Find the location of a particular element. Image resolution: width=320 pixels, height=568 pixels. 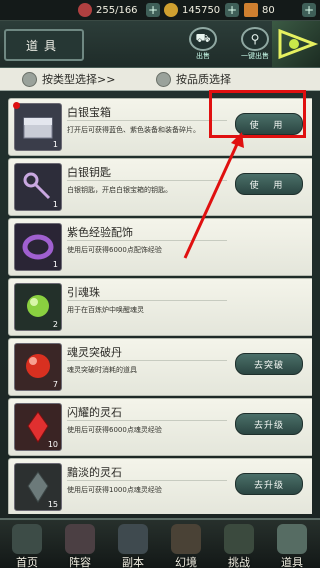

nav-illusion: 幻境 is located at coordinates (186, 544).